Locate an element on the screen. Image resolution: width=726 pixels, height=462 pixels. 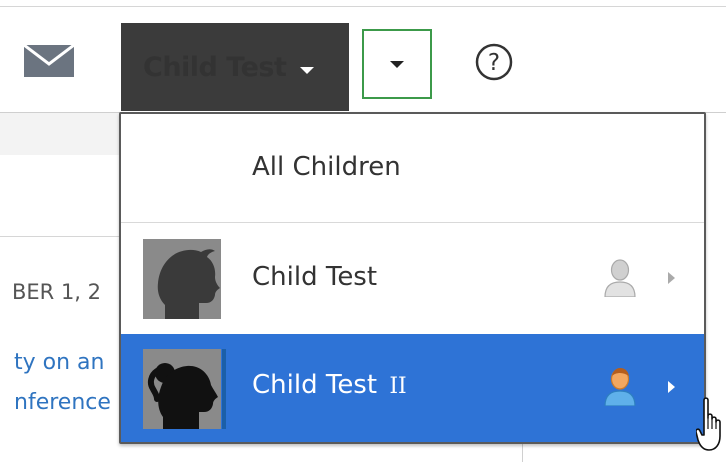
background-link-line-2: nference is located at coordinates (67, 402).